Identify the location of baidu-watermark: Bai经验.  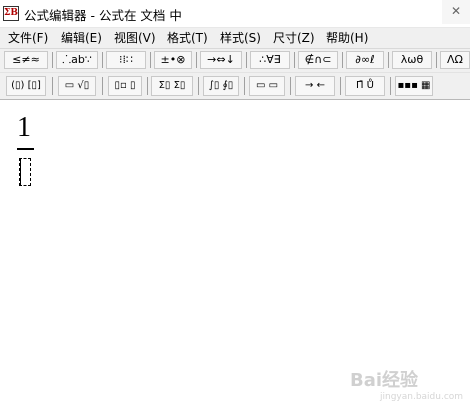
(384, 380).